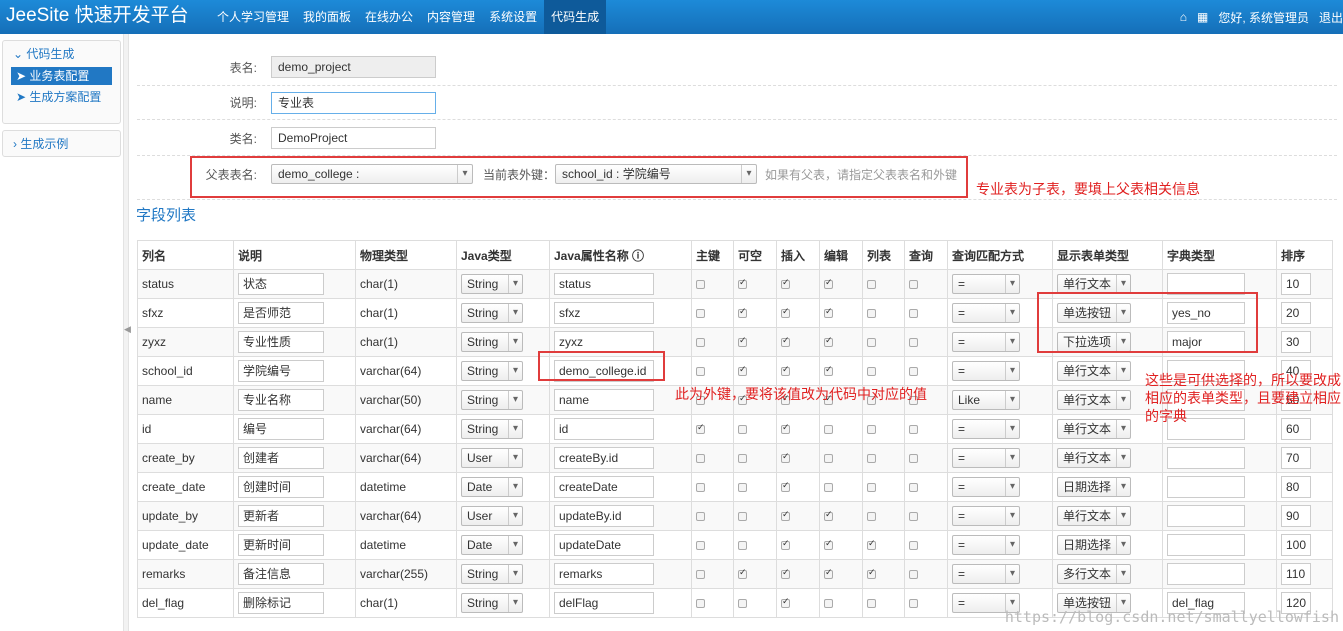 The height and width of the screenshot is (631, 1343). What do you see at coordinates (281, 458) in the screenshot?
I see `comment-input: 创建者` at bounding box center [281, 458].